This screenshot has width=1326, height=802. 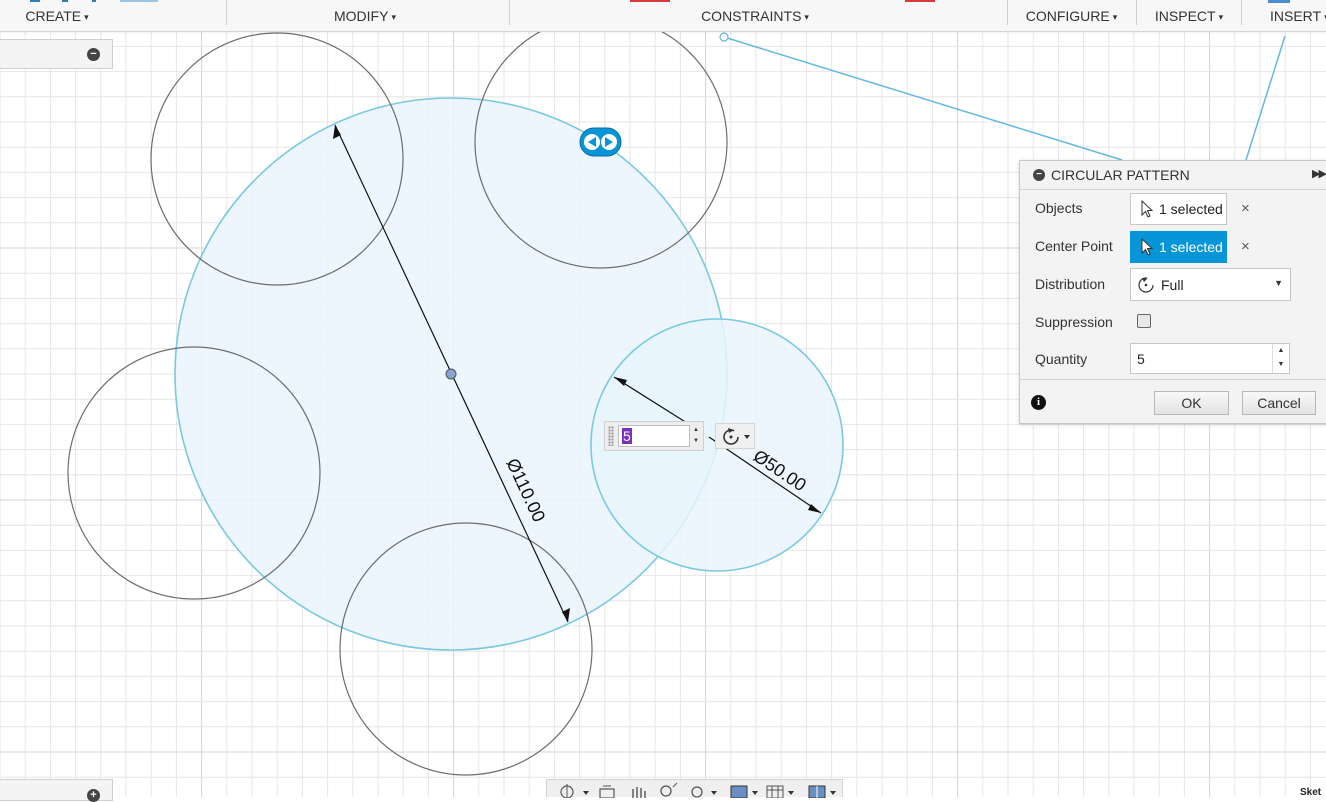 I want to click on quantity-input: 5 ▲ ▼, so click(x=1210, y=358).